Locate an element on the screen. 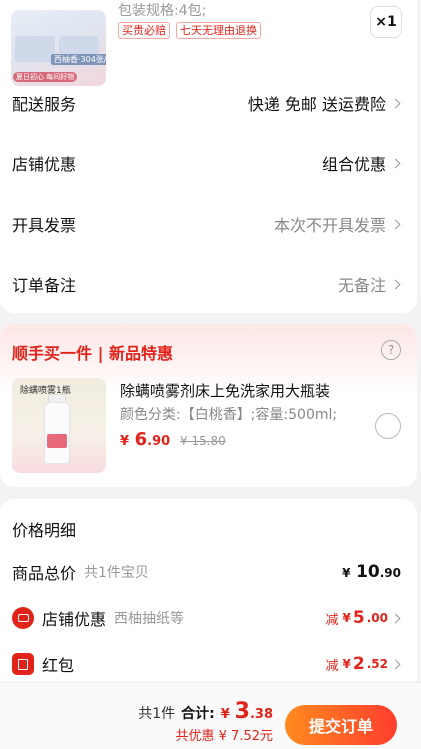  goods-total-amount: ¥ 10.90 is located at coordinates (371, 572).